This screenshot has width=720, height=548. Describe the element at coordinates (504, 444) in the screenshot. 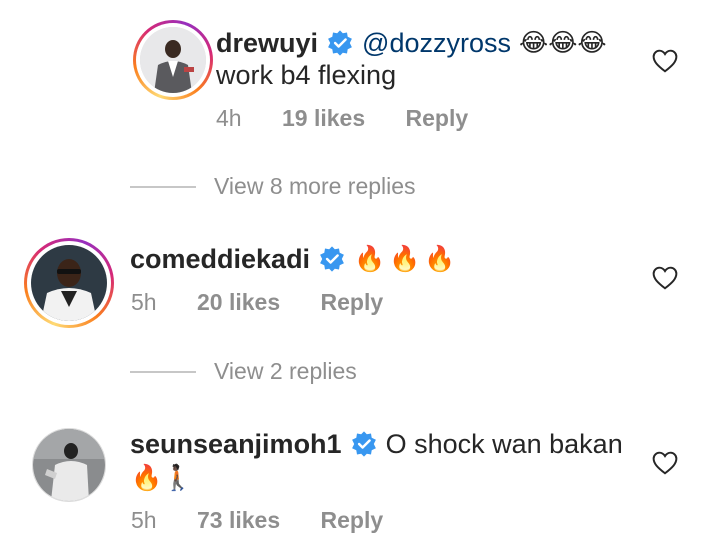

I see `comment-text: O shock wan bakan` at that location.